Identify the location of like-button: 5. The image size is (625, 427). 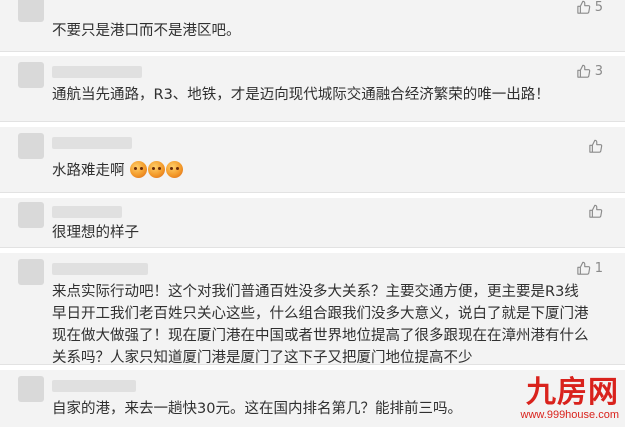
(589, 7).